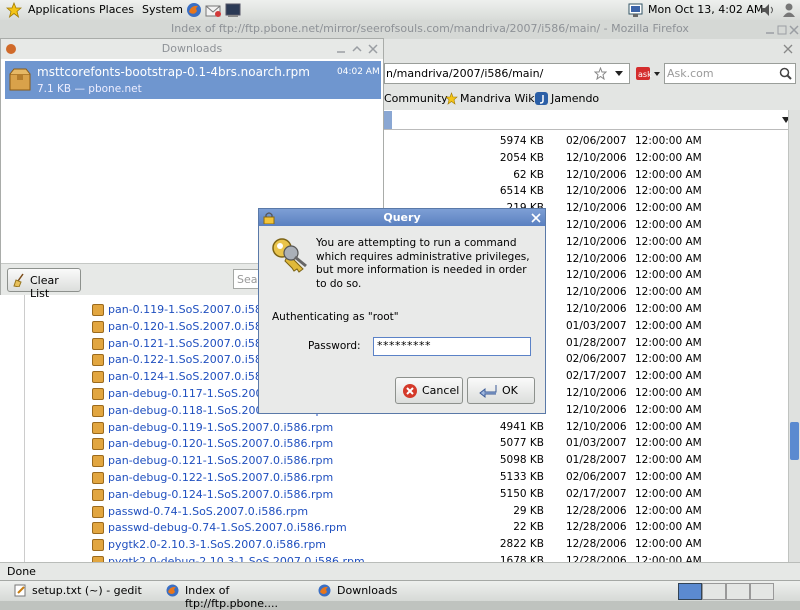  Describe the element at coordinates (770, 30) in the screenshot. I see `minimize-icon` at that location.